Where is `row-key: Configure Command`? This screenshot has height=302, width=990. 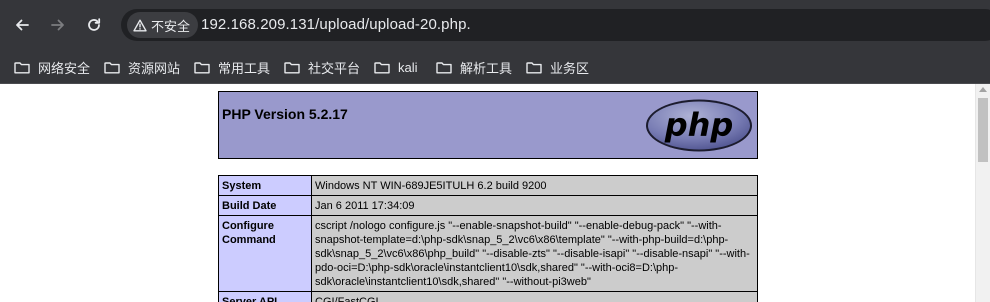 row-key: Configure Command is located at coordinates (265, 253).